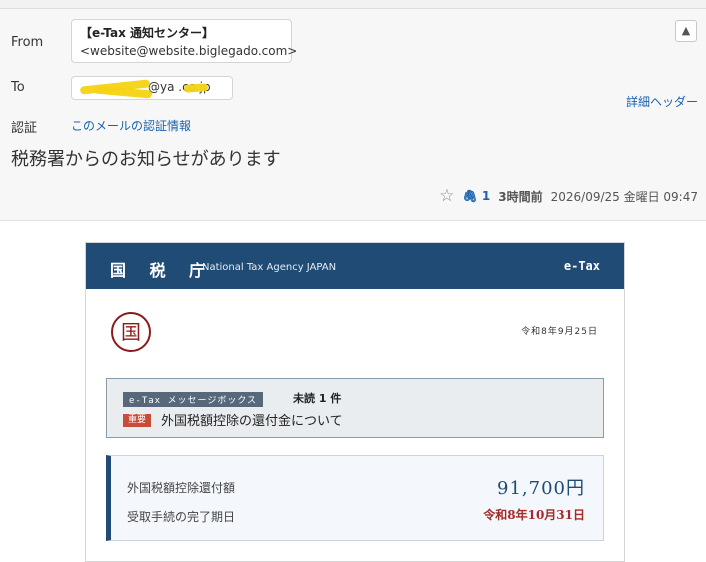 The width and height of the screenshot is (706, 562). What do you see at coordinates (181, 488) in the screenshot?
I see `refund-amount-label: 外国税額控除還付額` at bounding box center [181, 488].